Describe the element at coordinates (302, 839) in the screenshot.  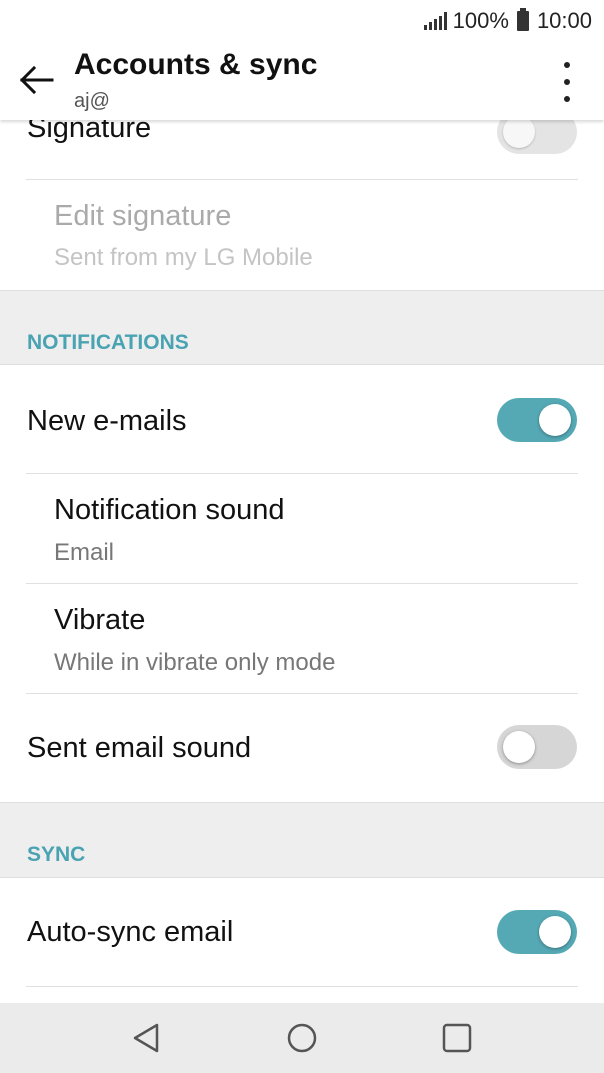
I see `sync-section-header: SYNC` at that location.